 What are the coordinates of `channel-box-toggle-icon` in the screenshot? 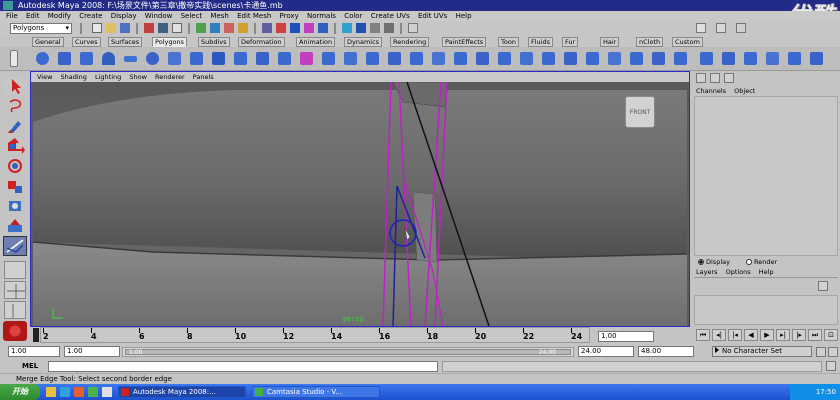 It's located at (701, 78).